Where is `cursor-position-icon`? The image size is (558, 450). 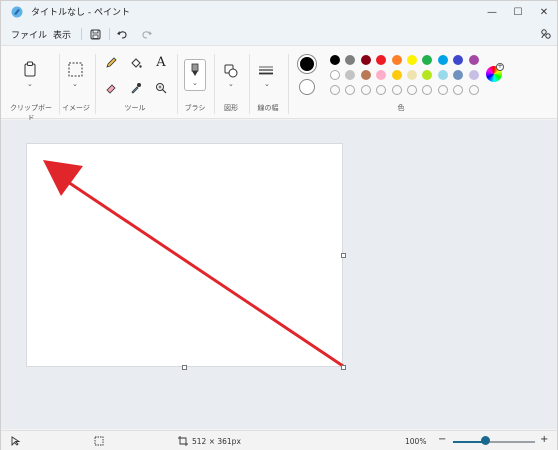
cursor-position-icon is located at coordinates (16, 441).